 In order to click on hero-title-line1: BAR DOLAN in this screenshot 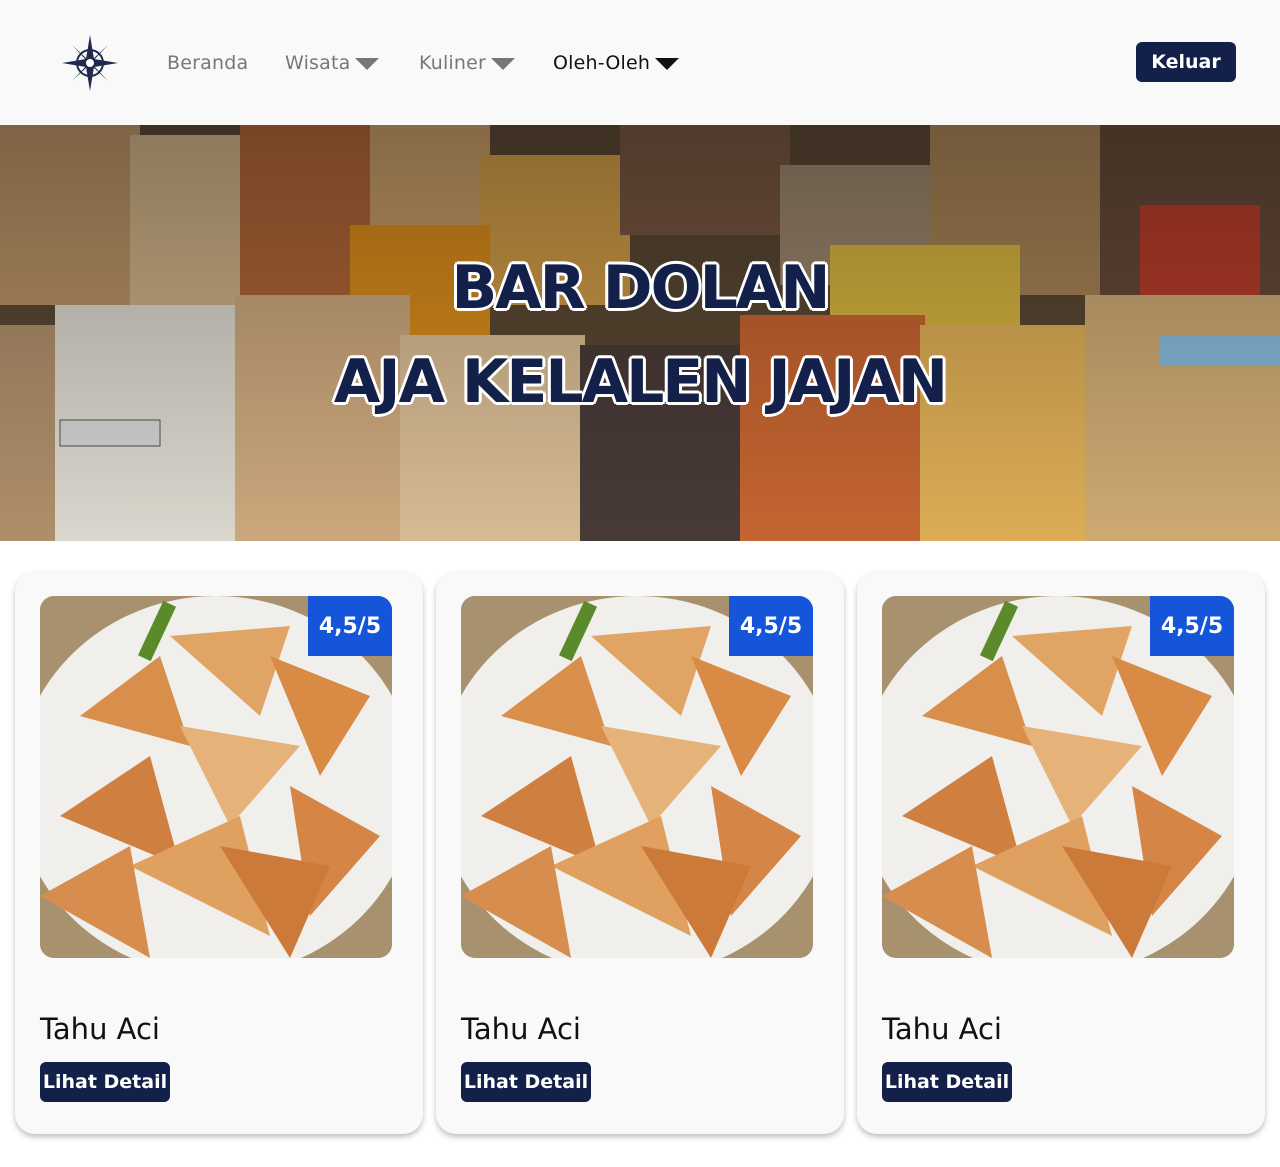, I will do `click(641, 288)`.